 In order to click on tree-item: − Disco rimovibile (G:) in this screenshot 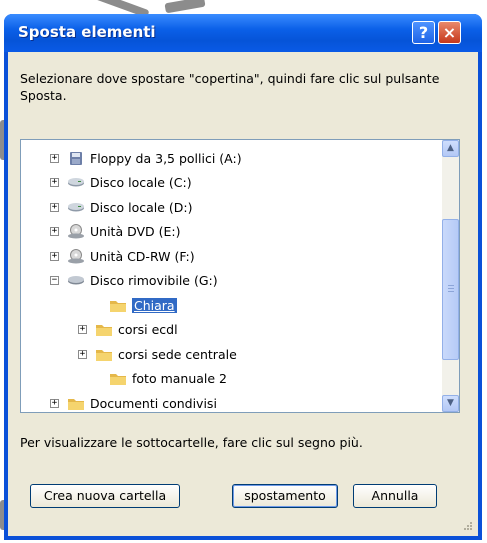, I will do `click(134, 281)`.